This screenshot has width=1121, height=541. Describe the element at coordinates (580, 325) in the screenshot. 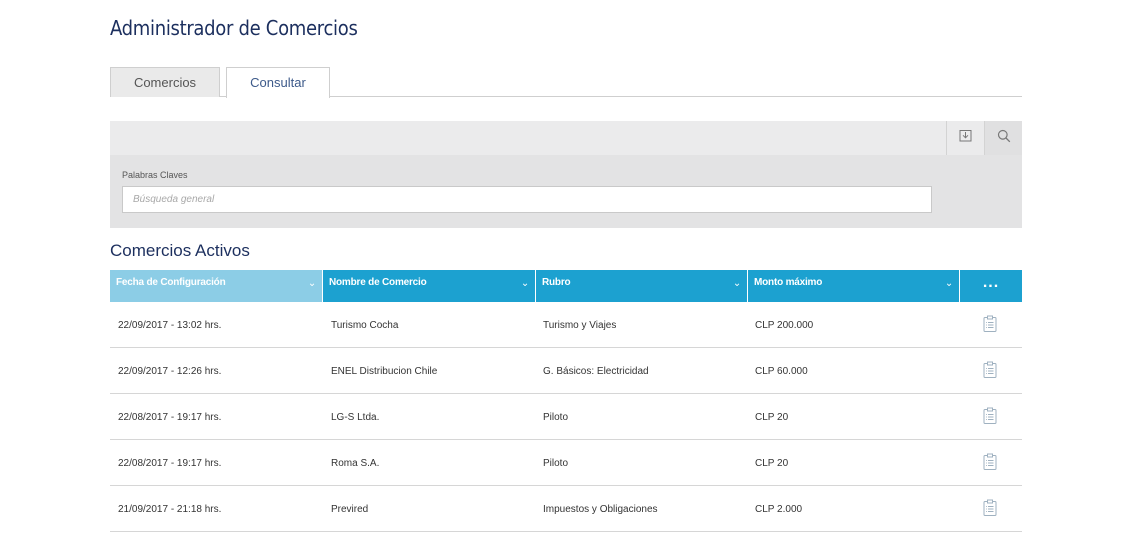

I see `cell-rubro: Turismo y Viajes` at that location.